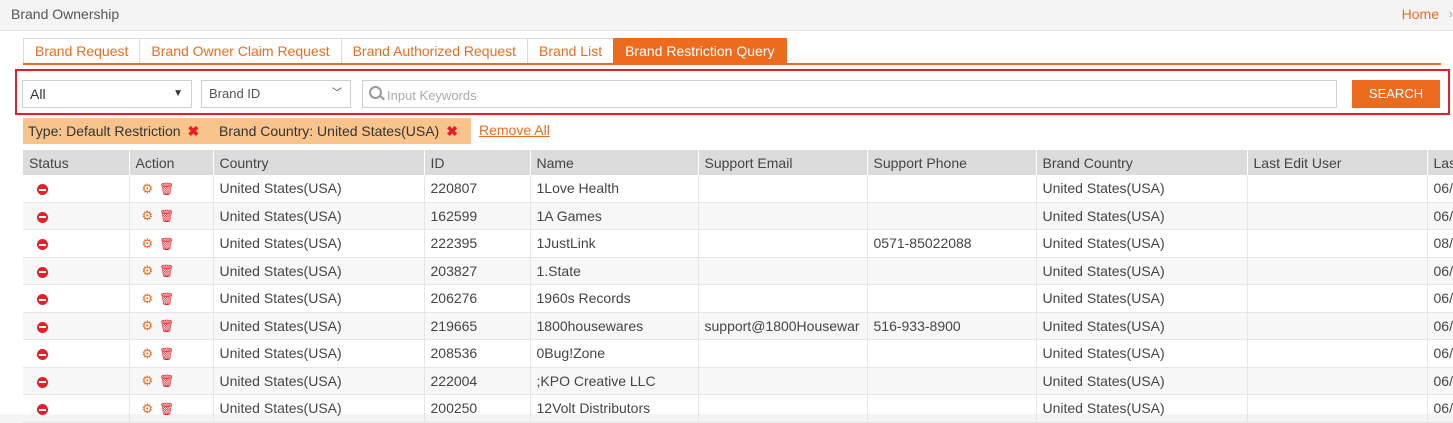 The width and height of the screenshot is (1453, 423). What do you see at coordinates (1420, 14) in the screenshot?
I see `home-link: Home` at bounding box center [1420, 14].